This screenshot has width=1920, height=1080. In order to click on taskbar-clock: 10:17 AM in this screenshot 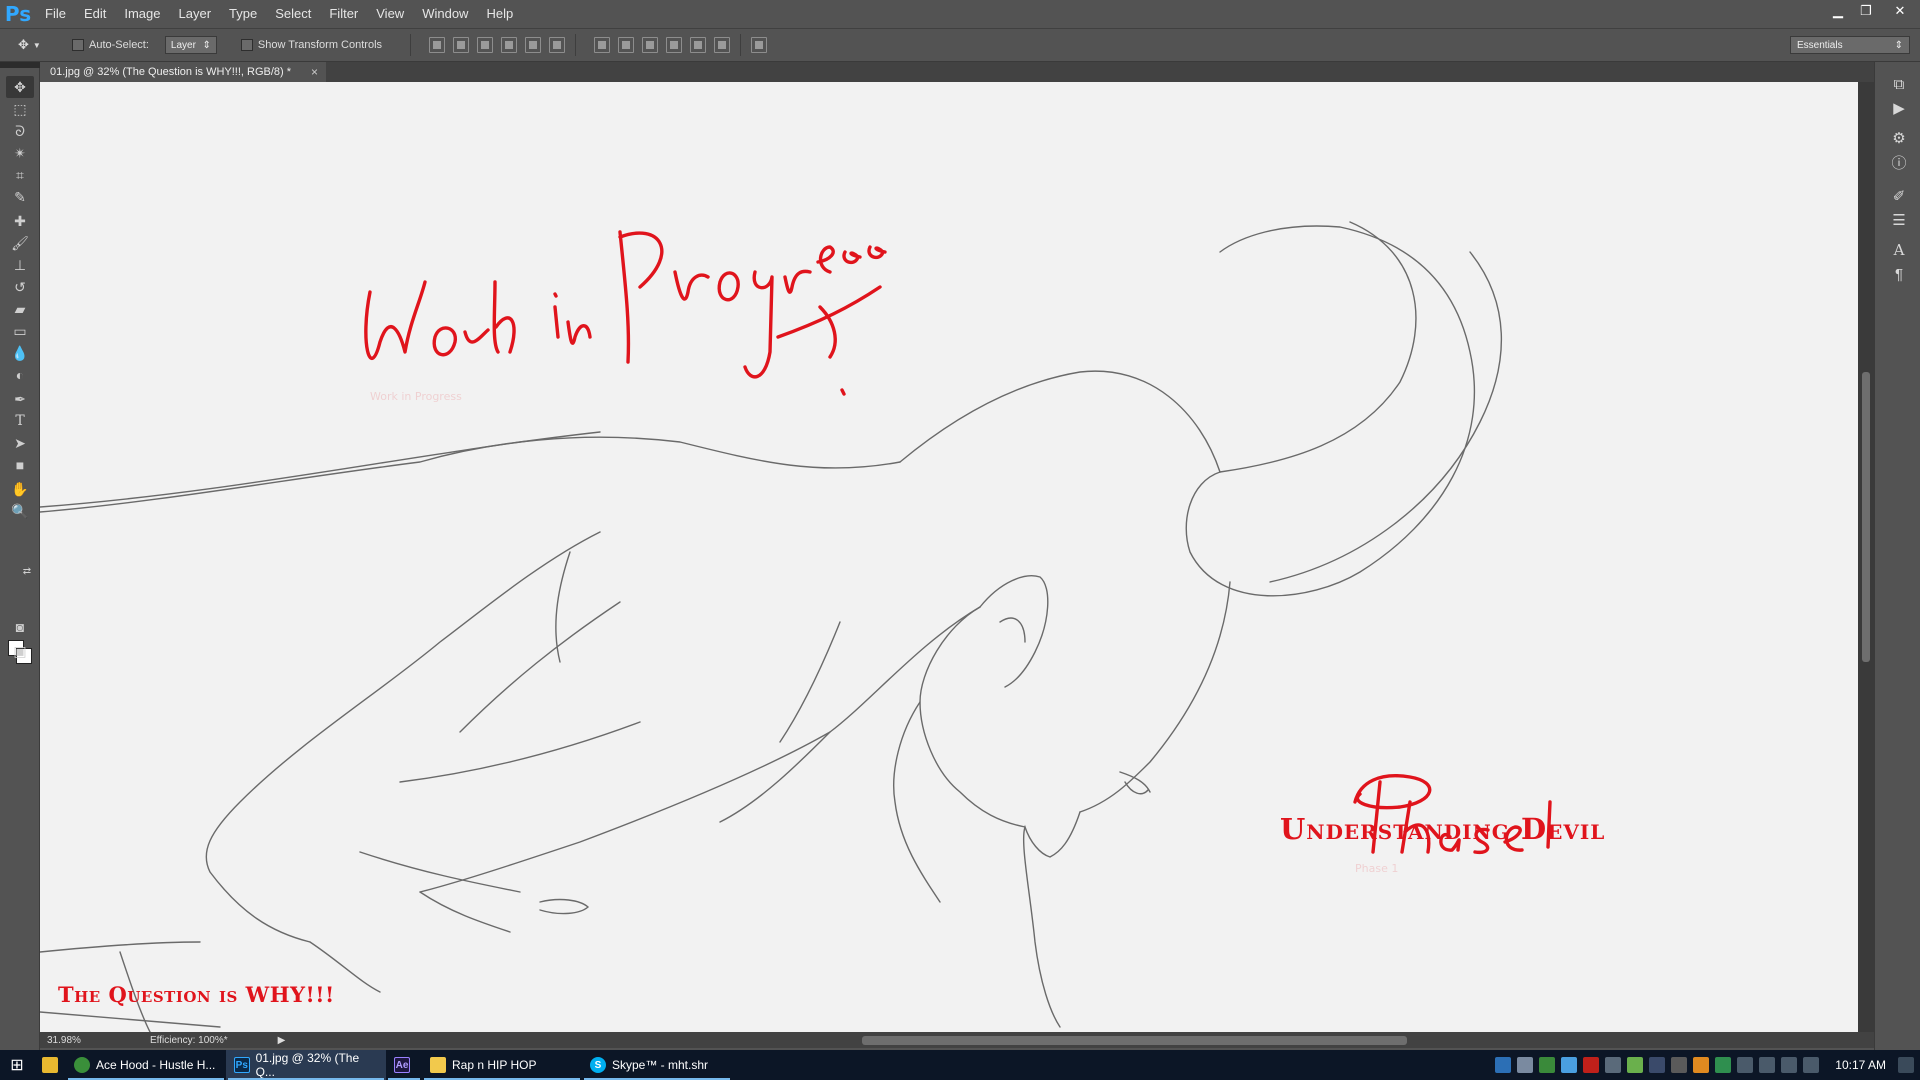, I will do `click(1860, 1065)`.